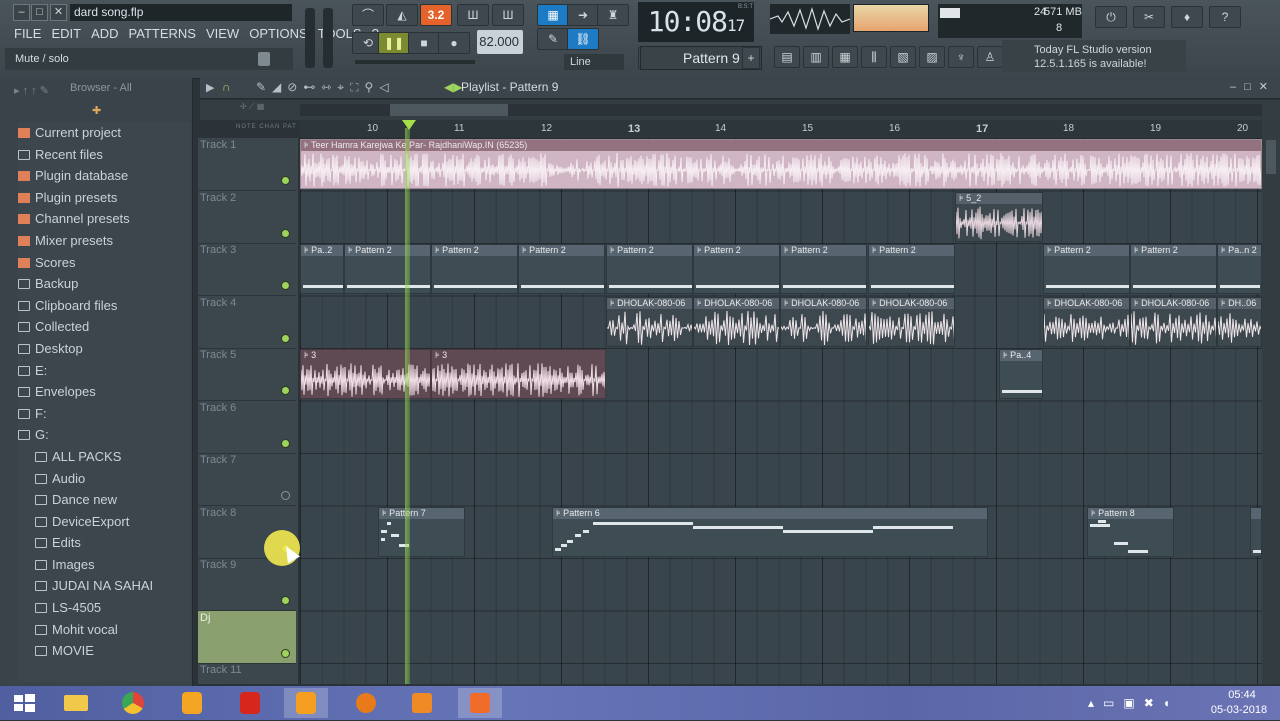 Image resolution: width=1280 pixels, height=721 pixels. I want to click on browser-item: ALL PACKS, so click(104, 457).